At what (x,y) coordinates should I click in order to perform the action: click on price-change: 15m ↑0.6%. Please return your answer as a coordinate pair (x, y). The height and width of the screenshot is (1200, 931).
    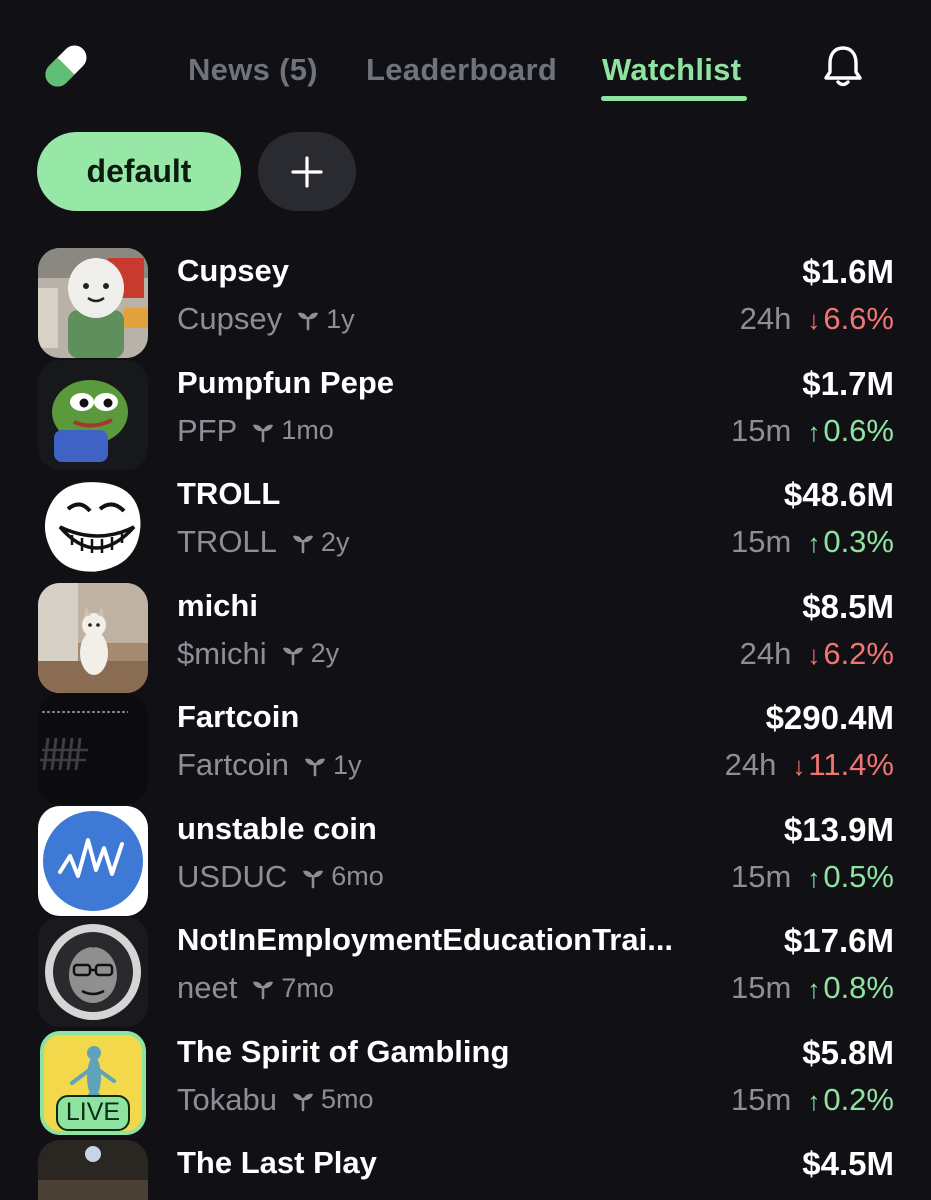
    Looking at the image, I should click on (812, 431).